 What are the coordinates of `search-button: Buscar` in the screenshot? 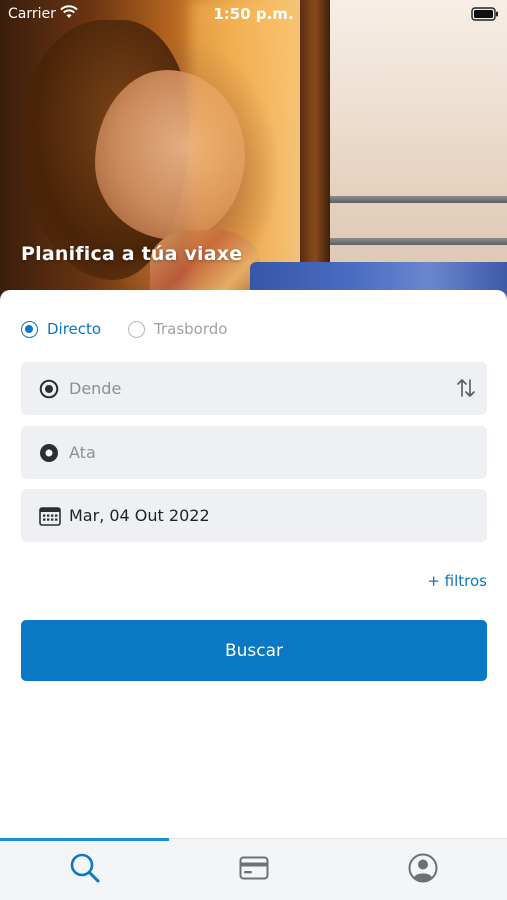 It's located at (254, 650).